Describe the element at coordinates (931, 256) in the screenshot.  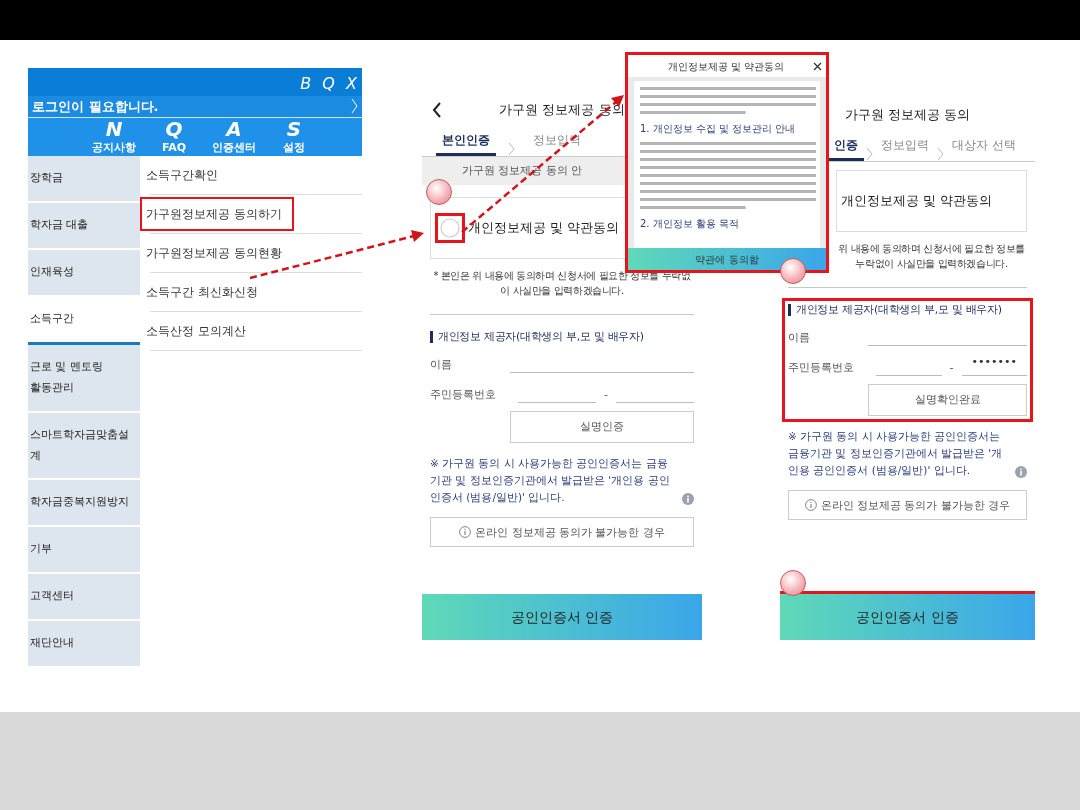
I see `pledge-text: 위 내용에 동의하며 신청서에 필요한 정보를 누락없이 사실만을 입력하겠습니다.` at that location.